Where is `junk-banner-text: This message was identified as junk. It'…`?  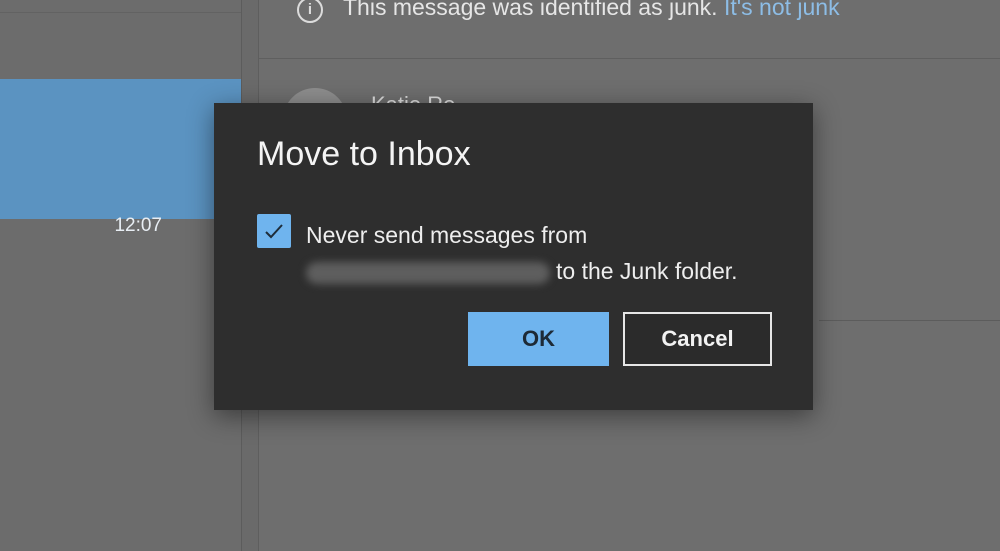
junk-banner-text: This message was identified as junk. It'… is located at coordinates (591, 10).